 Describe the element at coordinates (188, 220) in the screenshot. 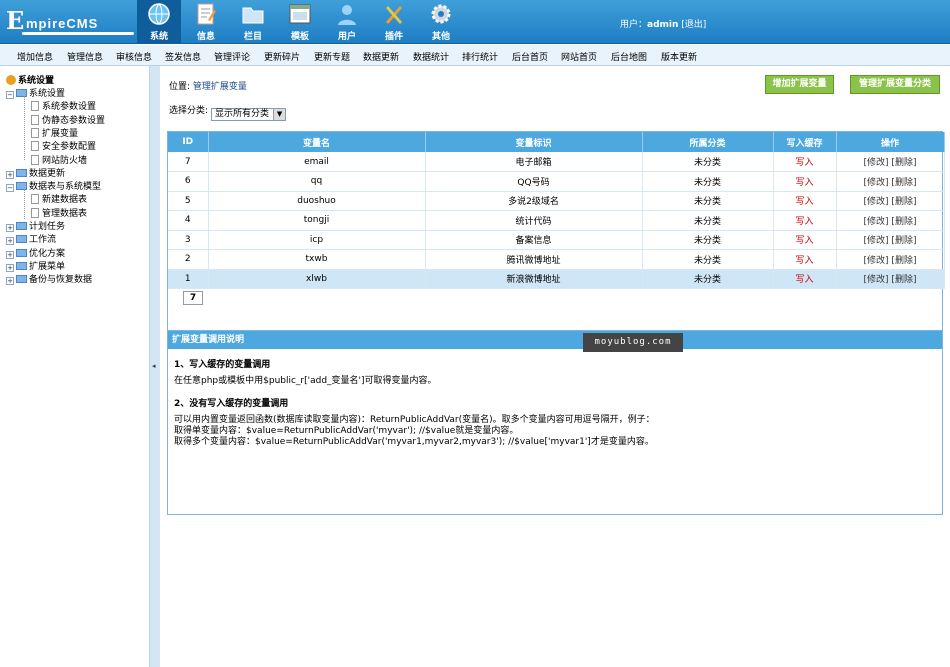

I see `cell-id: 4` at that location.